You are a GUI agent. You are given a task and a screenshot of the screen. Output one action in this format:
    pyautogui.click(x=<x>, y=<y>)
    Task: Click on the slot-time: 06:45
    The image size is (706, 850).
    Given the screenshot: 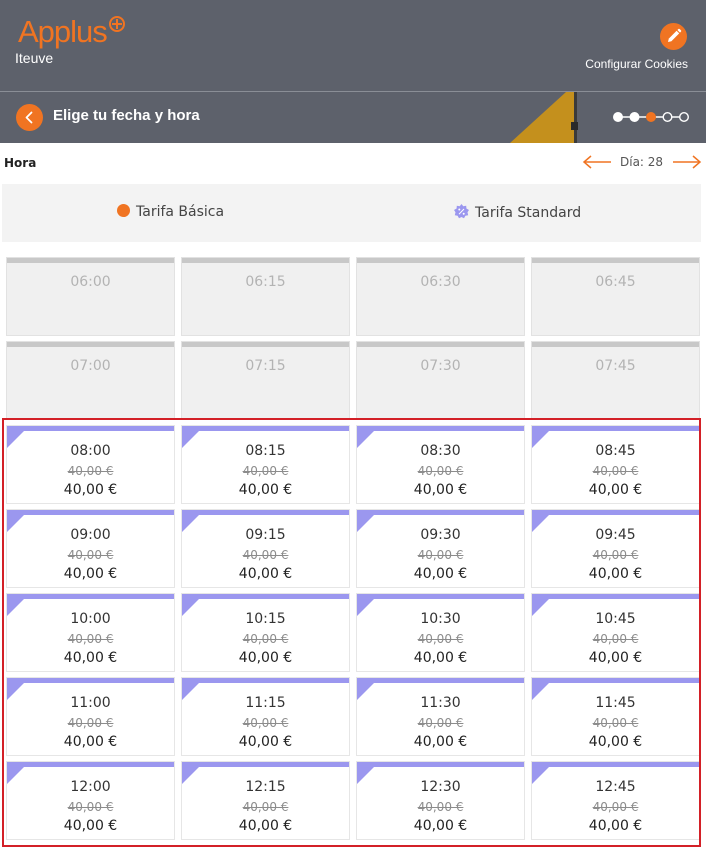 What is the action you would take?
    pyautogui.click(x=615, y=282)
    